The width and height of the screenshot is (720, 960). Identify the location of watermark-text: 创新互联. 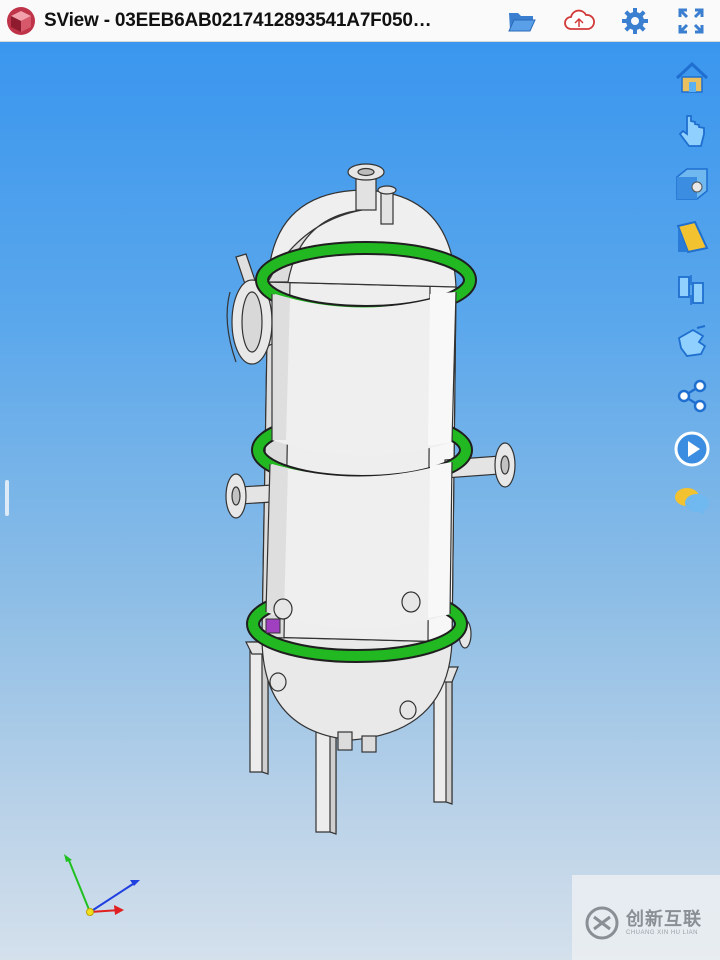
(664, 919).